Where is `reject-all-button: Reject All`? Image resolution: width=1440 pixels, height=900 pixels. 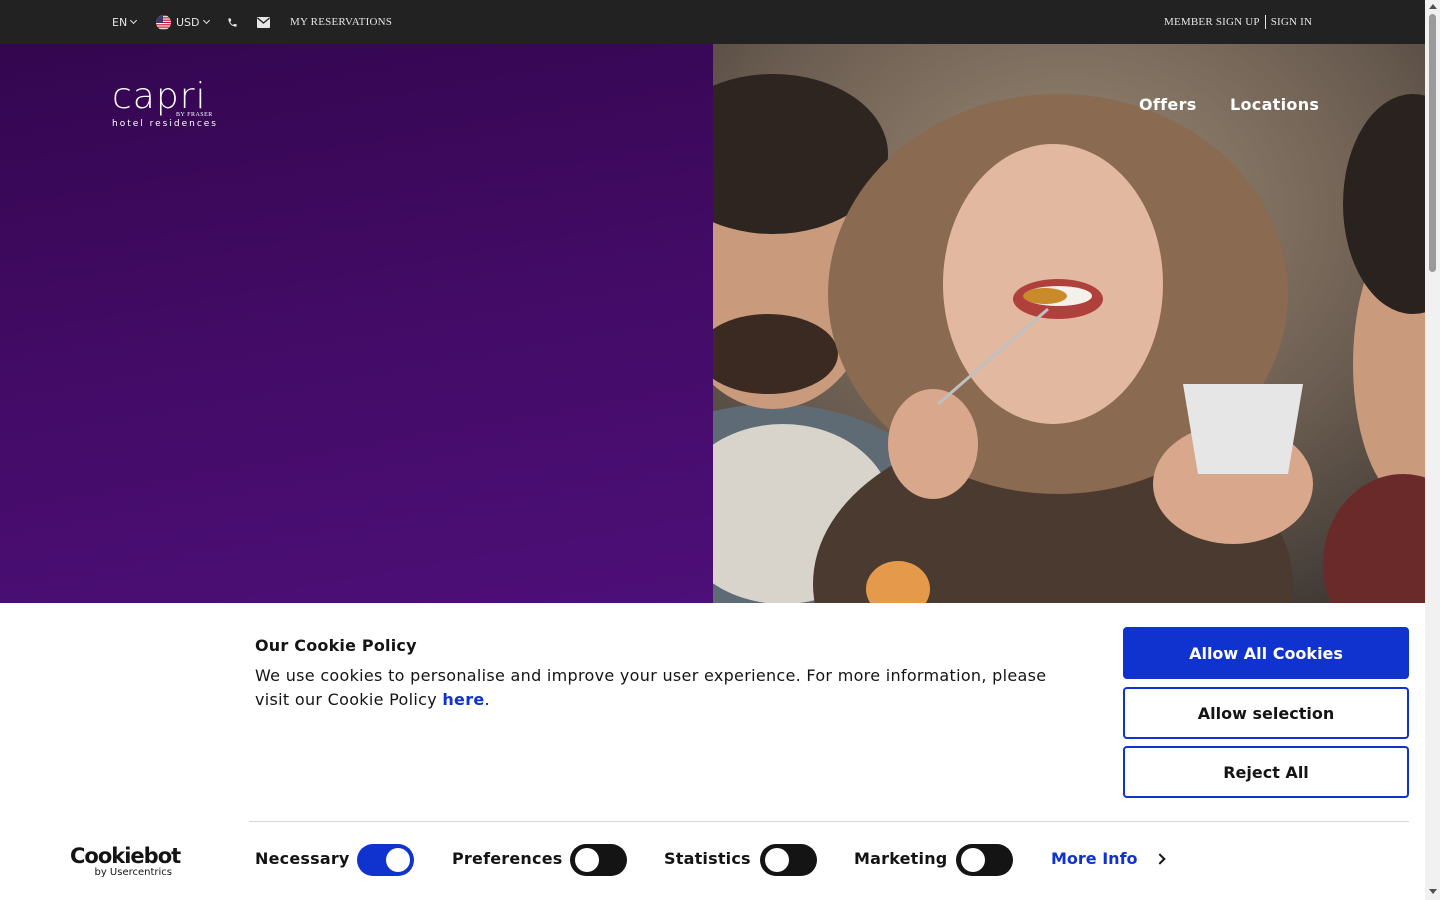
reject-all-button: Reject All is located at coordinates (1266, 772).